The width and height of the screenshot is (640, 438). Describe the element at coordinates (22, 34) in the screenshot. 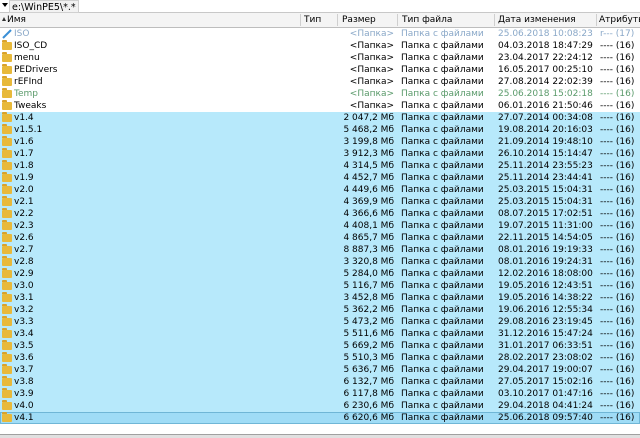

I see `file-name: ISO` at that location.